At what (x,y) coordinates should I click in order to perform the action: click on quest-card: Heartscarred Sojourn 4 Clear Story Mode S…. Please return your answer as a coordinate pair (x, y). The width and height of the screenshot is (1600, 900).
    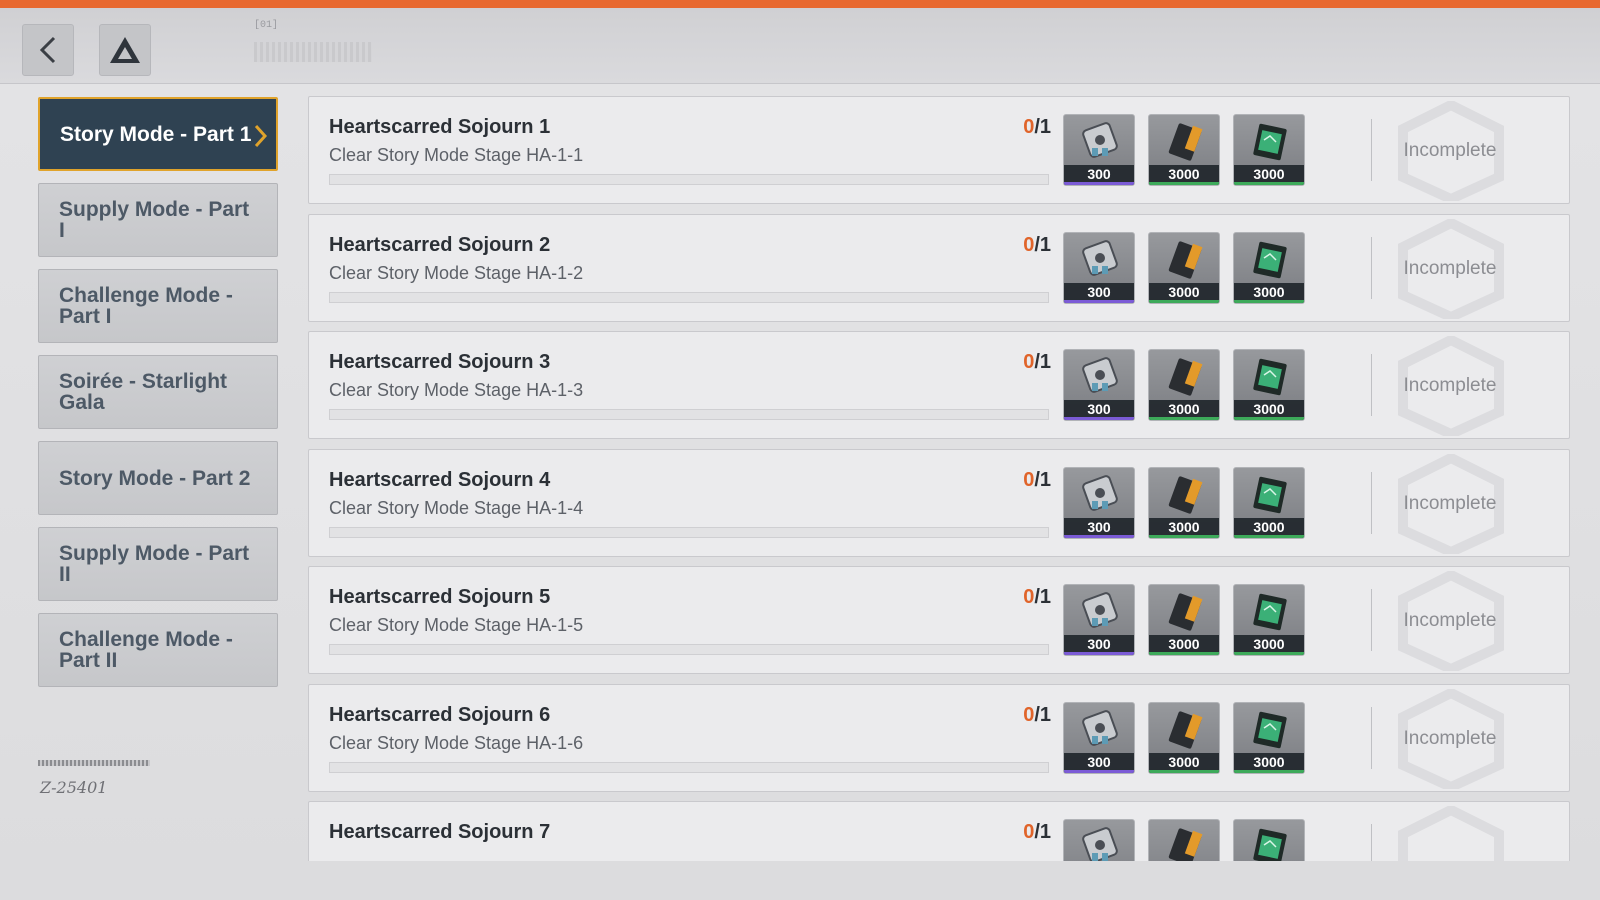
    Looking at the image, I should click on (939, 502).